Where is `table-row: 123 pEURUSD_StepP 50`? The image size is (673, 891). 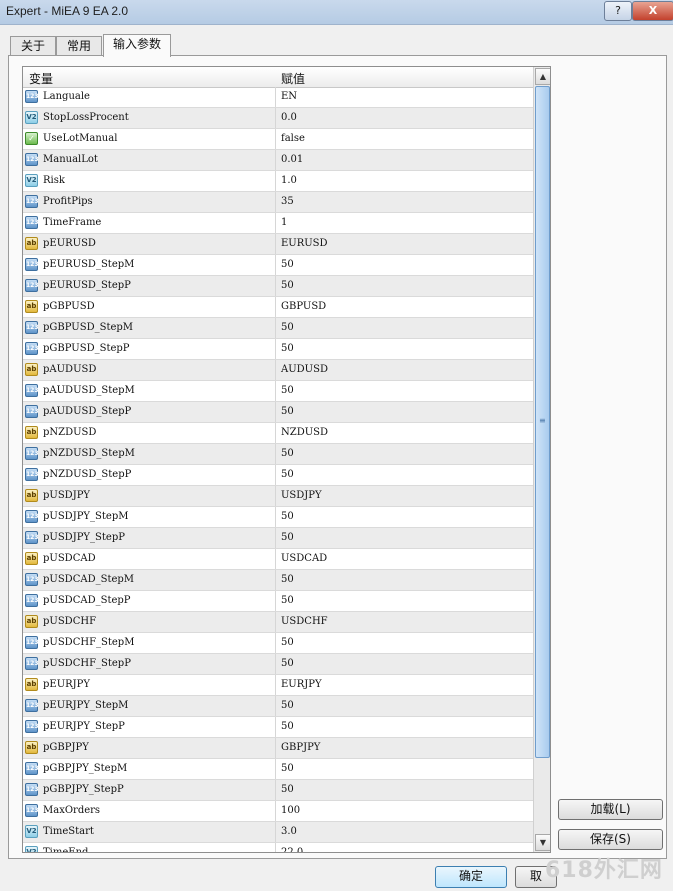 table-row: 123 pEURUSD_StepP 50 is located at coordinates (278, 286).